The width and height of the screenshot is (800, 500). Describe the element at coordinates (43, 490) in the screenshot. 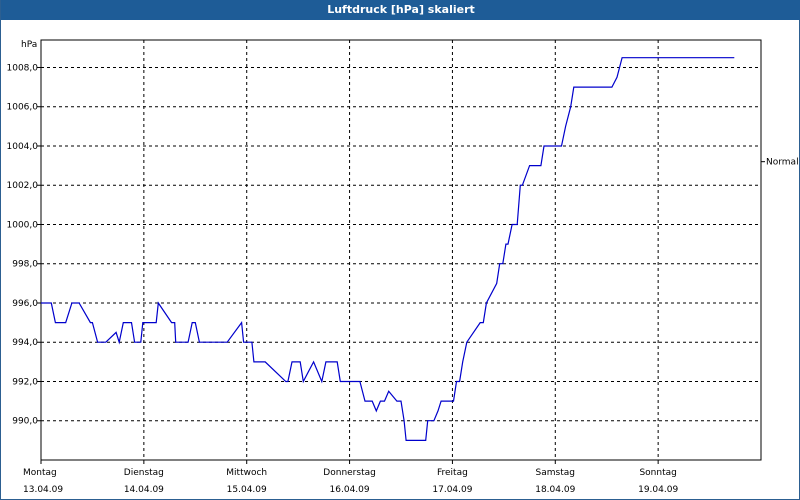

I see `x-tick-label-date: 13.04.09` at that location.